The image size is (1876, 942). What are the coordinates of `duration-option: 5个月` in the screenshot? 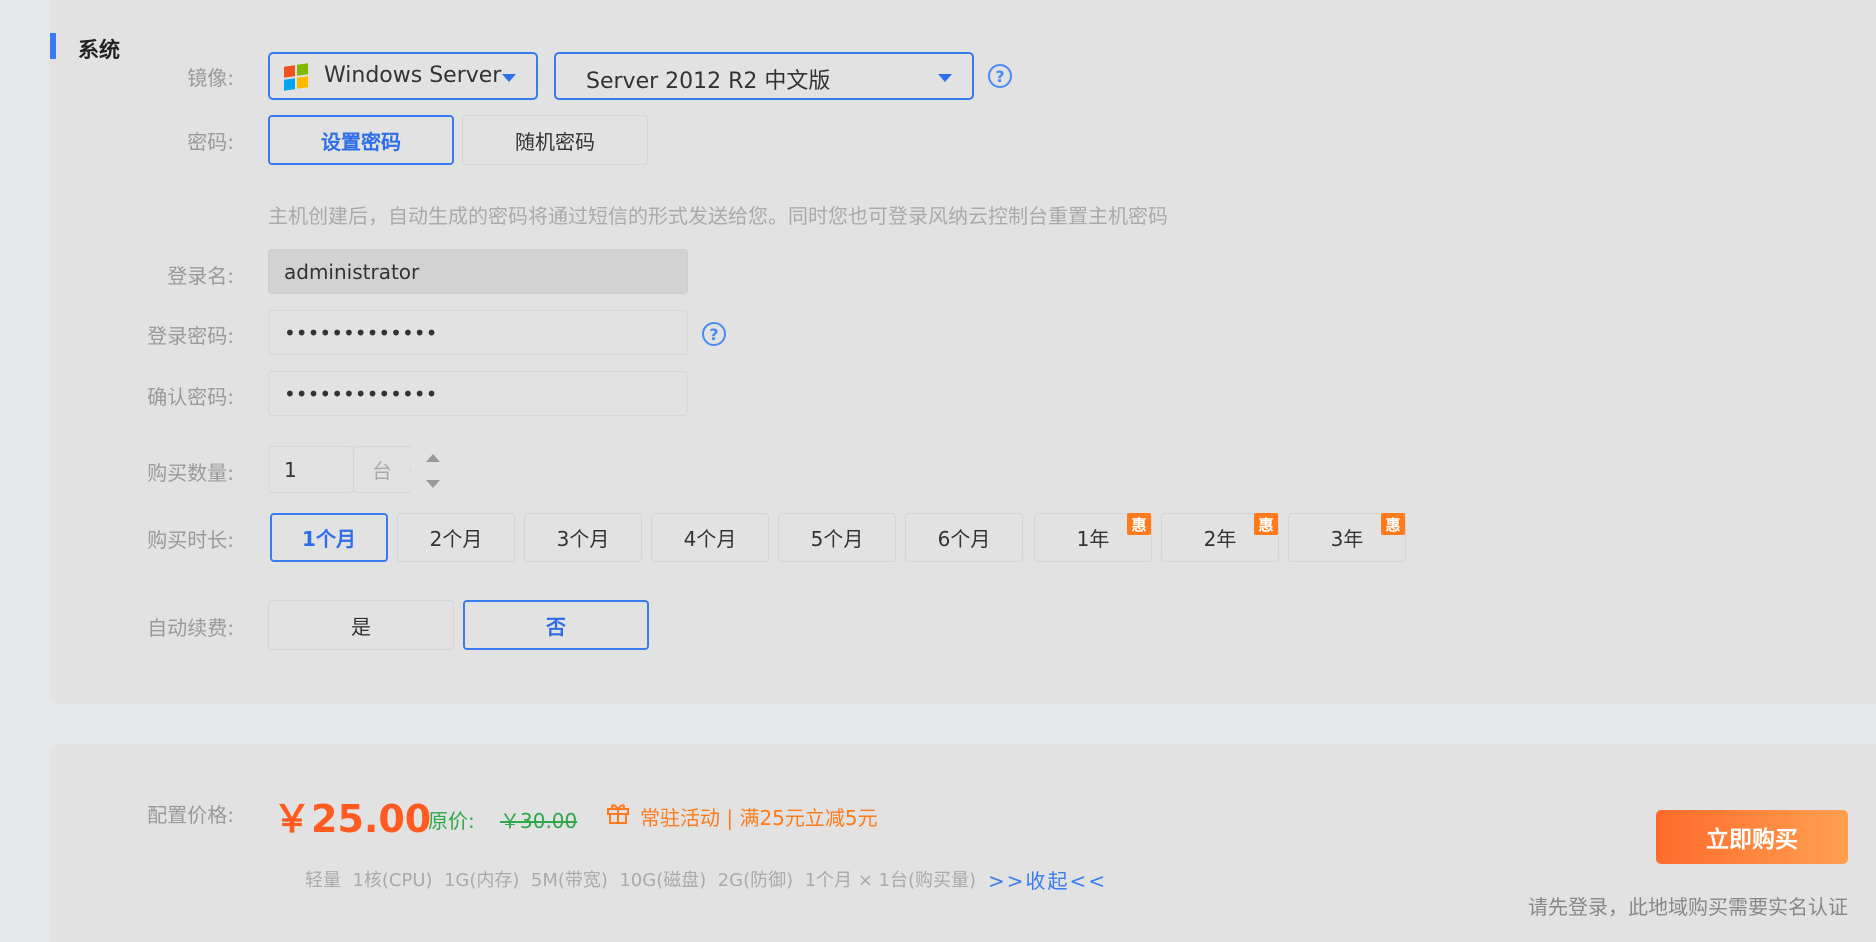 It's located at (837, 537).